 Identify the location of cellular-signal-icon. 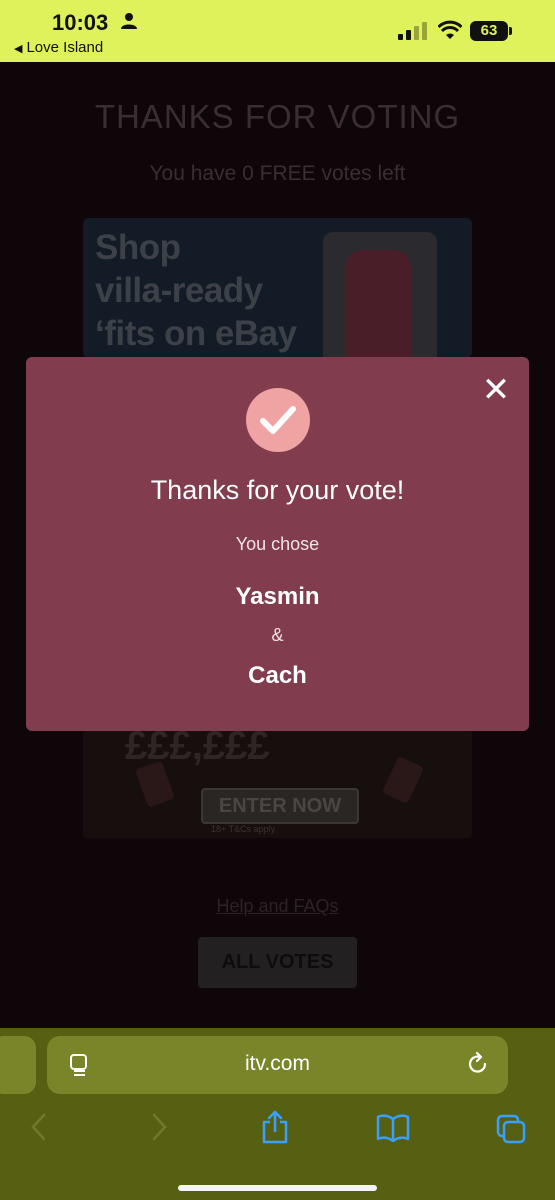
(412, 31).